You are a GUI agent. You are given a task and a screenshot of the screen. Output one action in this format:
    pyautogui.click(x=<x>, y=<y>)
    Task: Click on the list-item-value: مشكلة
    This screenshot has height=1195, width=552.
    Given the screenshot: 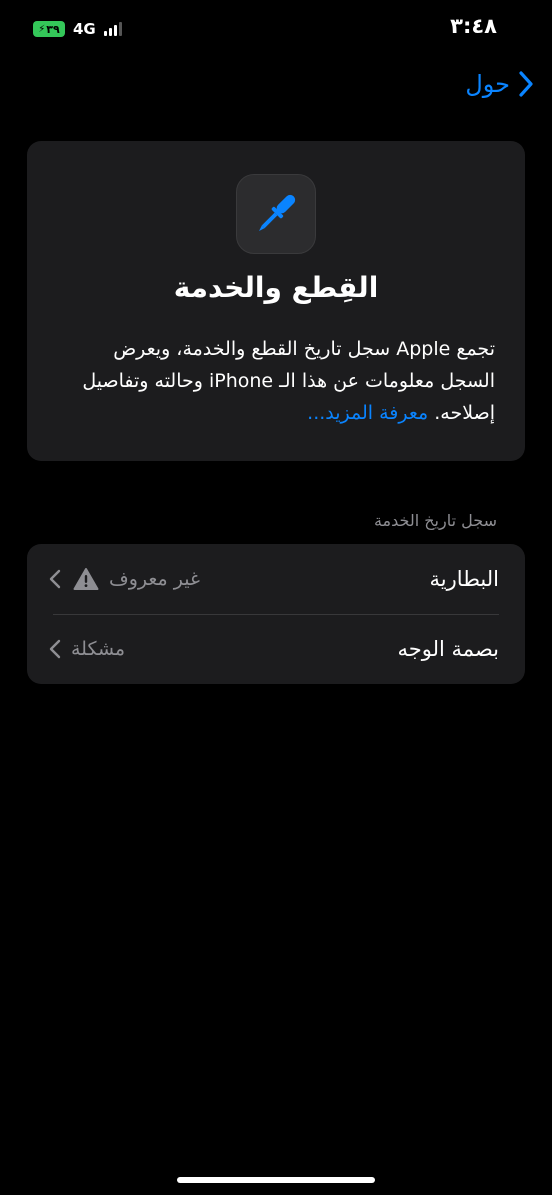 What is the action you would take?
    pyautogui.click(x=98, y=649)
    